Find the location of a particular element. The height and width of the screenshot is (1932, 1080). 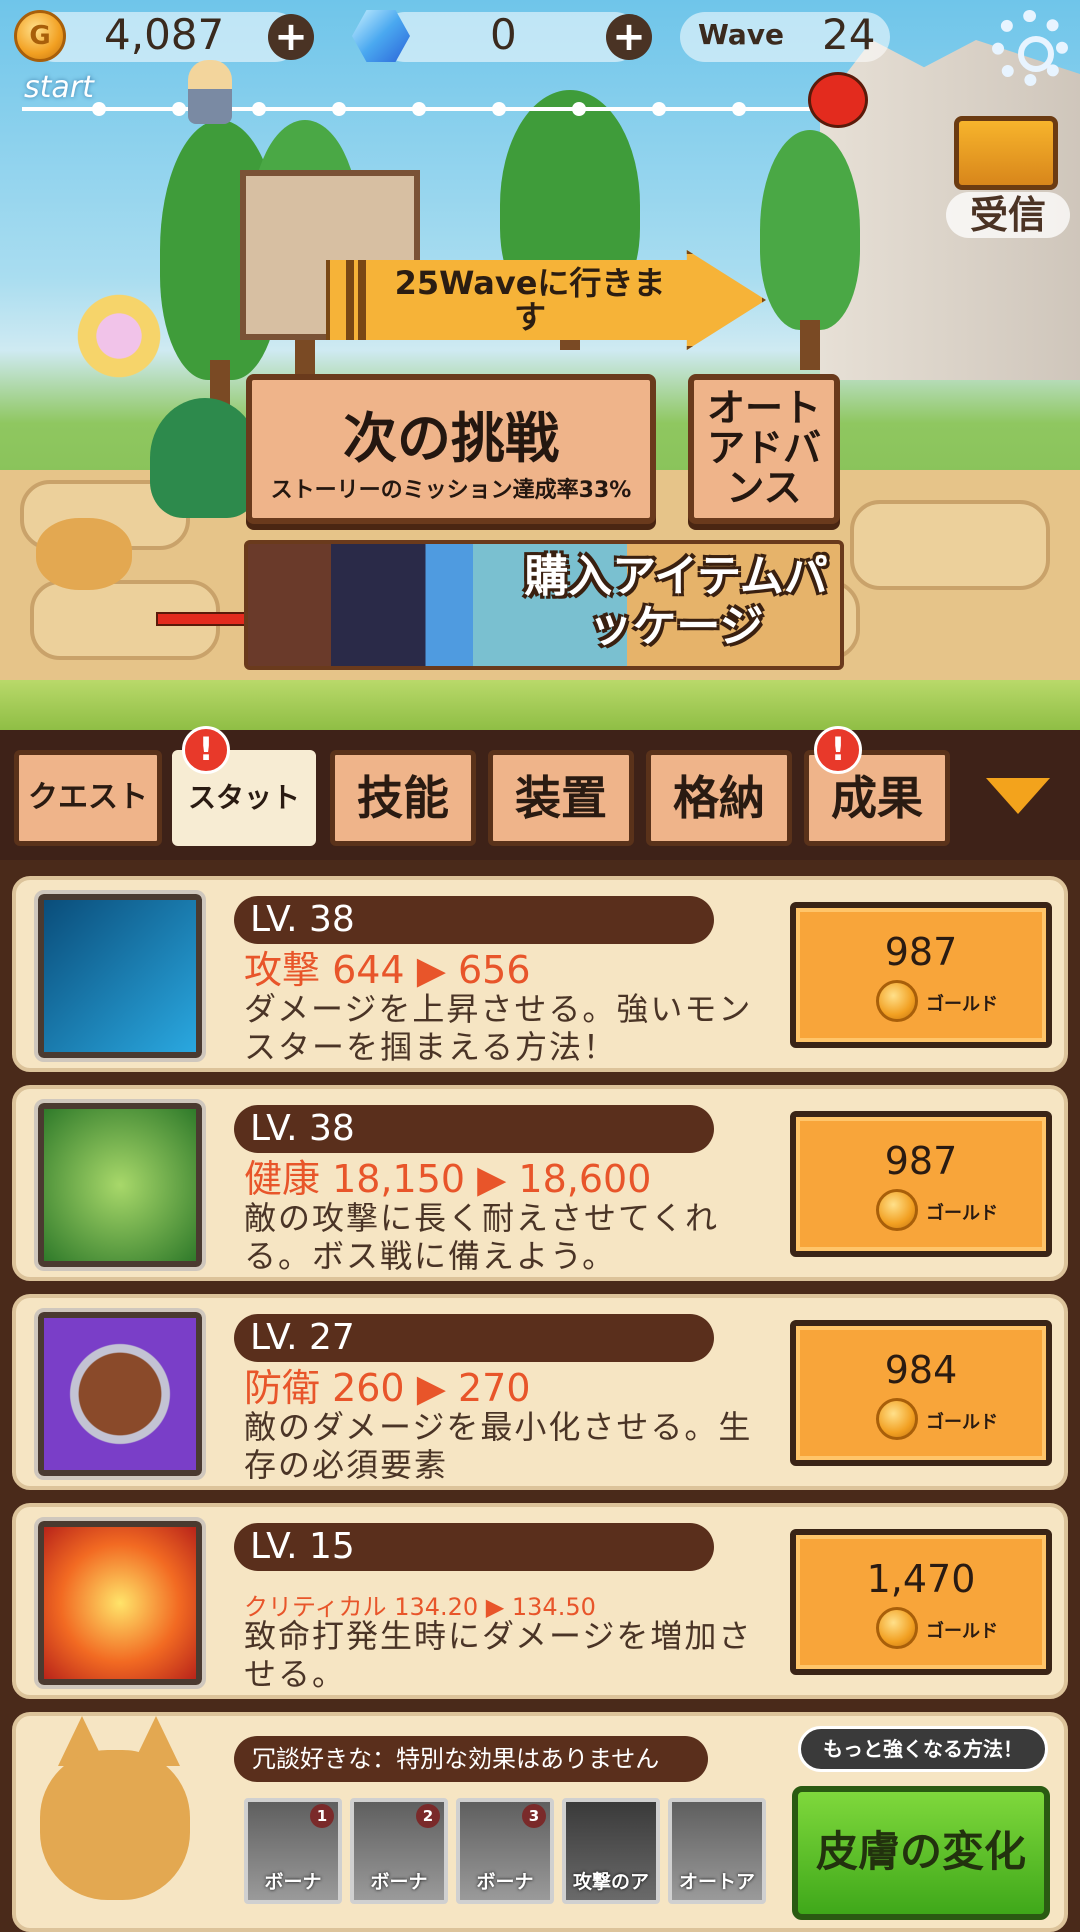

auto-advance-button: オートアドバンス is located at coordinates (764, 449).